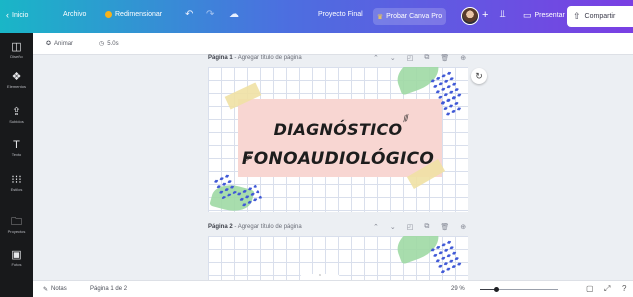 This screenshot has height=297, width=633. I want to click on animate-button: ✪ Animar, so click(60, 44).